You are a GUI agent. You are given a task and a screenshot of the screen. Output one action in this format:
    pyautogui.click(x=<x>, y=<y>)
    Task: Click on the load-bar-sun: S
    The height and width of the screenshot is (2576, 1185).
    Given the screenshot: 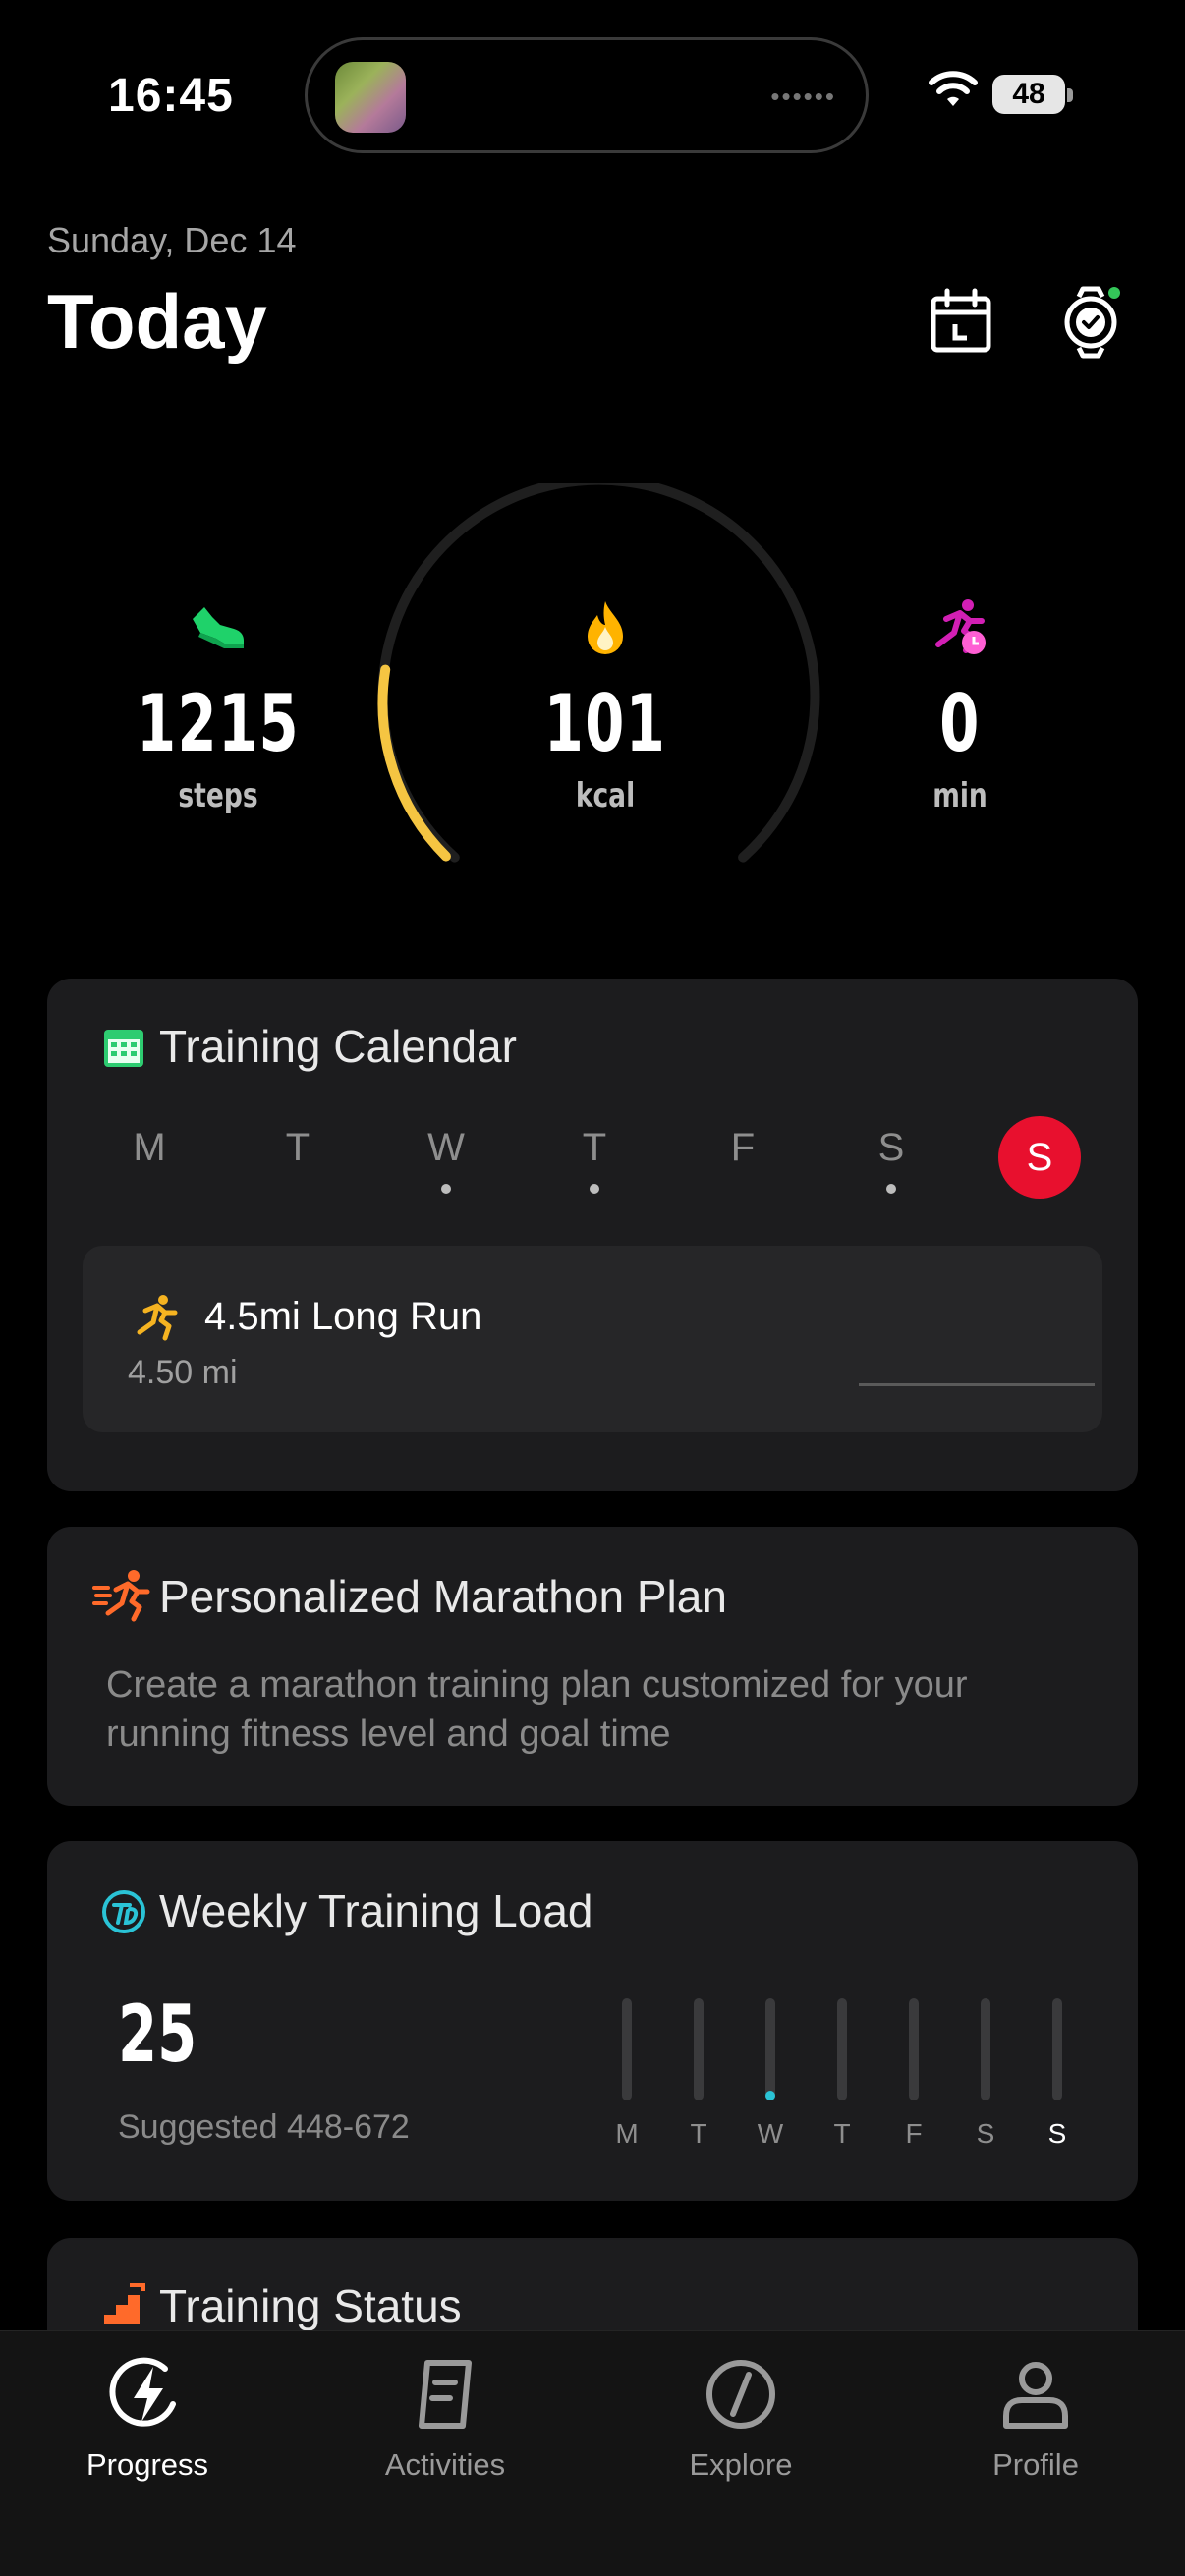 What is the action you would take?
    pyautogui.click(x=1057, y=2074)
    